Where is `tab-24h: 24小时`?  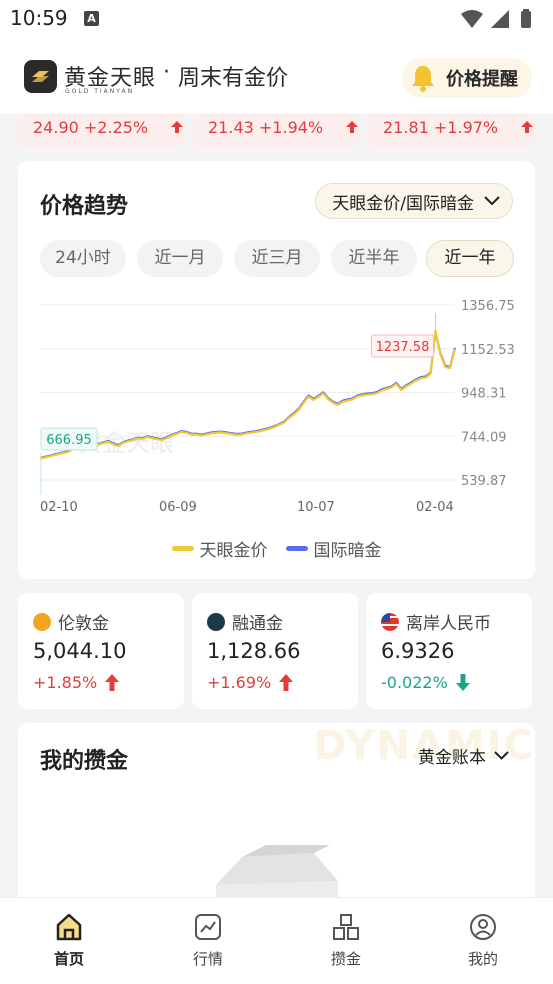
tab-24h: 24小时 is located at coordinates (83, 258).